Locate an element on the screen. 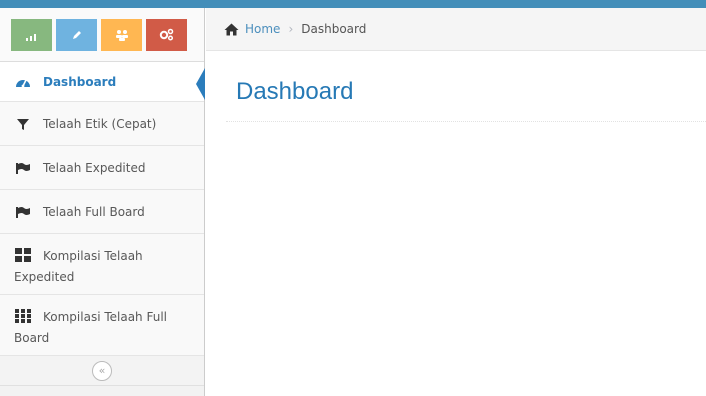 Image resolution: width=706 pixels, height=396 pixels. page-header: Dashboard is located at coordinates (466, 94).